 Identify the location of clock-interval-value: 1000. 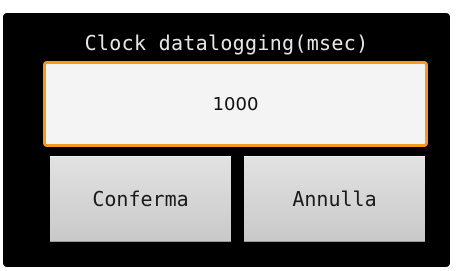
(235, 104).